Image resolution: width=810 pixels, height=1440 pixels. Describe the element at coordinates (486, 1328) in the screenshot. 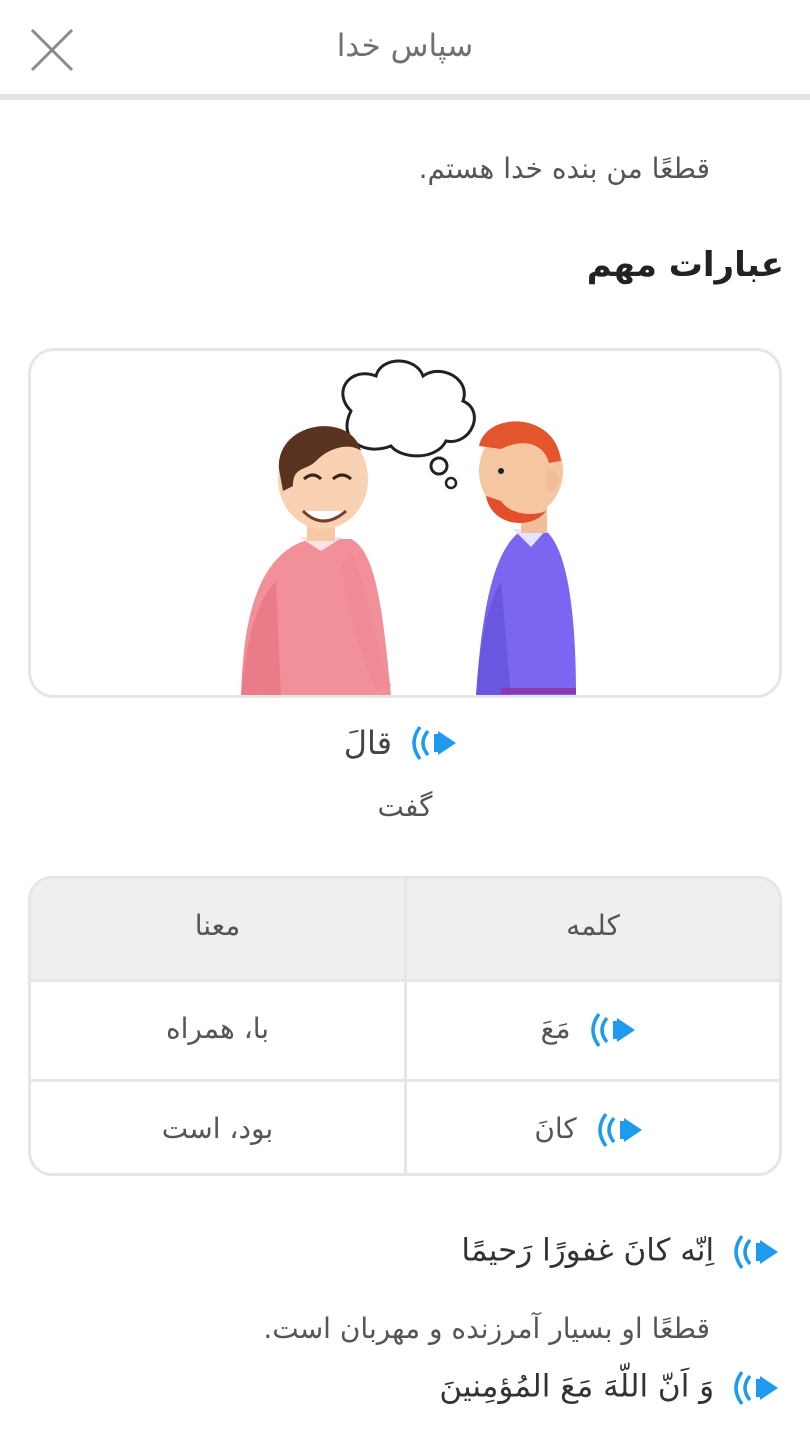

I see `verse-translation: قطعًا او بسیار آمرزنده و مهربان است.` at that location.